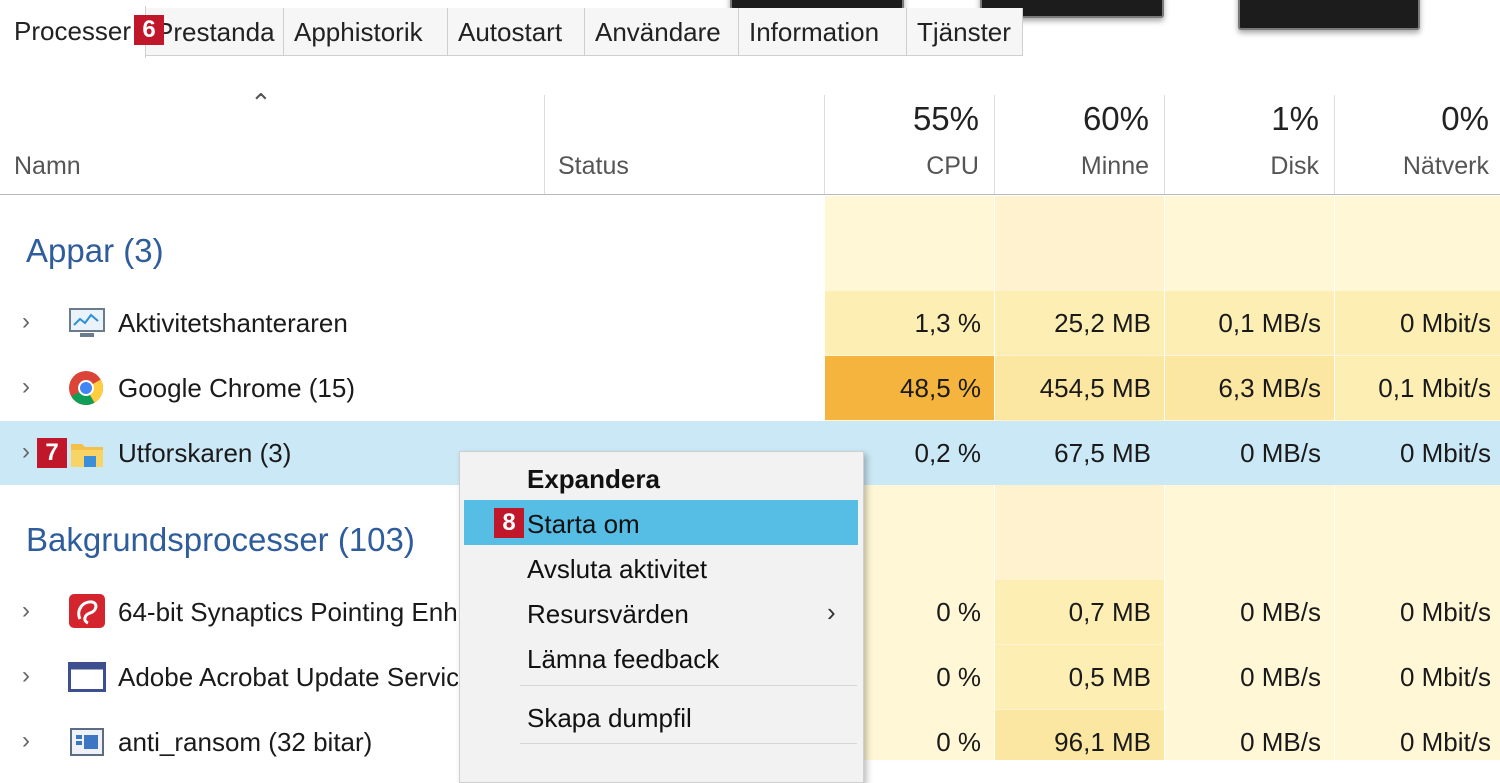  Describe the element at coordinates (87, 613) in the screenshot. I see `synaptics-icon` at that location.